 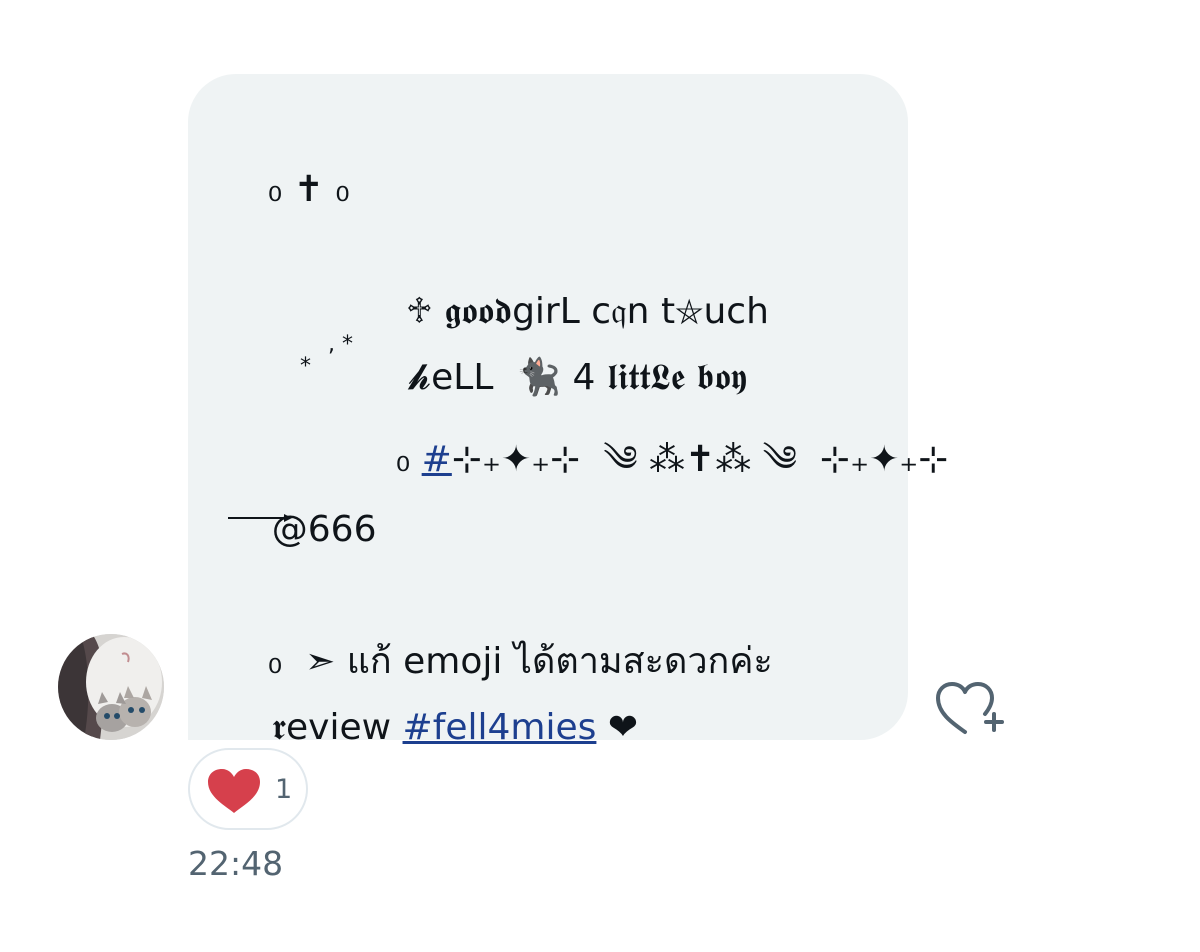 What do you see at coordinates (577, 377) in the screenshot?
I see `hell-text: 𝓱eLL 🐈‍⬛ 4 𝖑𝖎𝖙𝖙𝕷𝖊 𝖇𝖔𝖞` at bounding box center [577, 377].